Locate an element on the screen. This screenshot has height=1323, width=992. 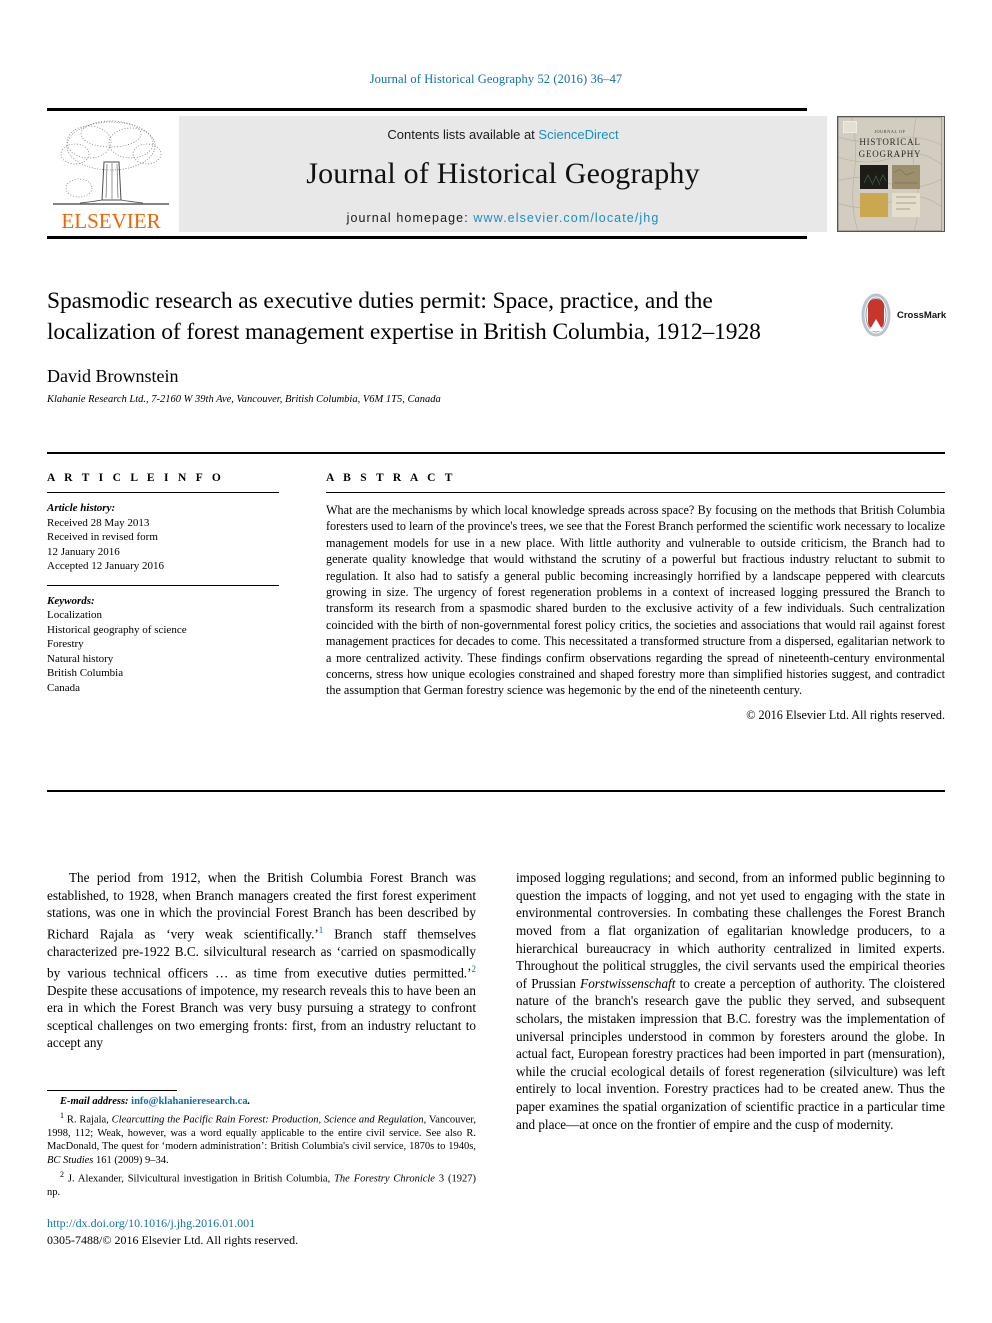
article-info-rule is located at coordinates (163, 492).